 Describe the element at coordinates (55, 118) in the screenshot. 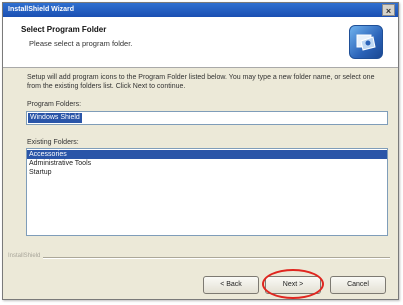

I see `program-folder-value: Windows Shield` at that location.